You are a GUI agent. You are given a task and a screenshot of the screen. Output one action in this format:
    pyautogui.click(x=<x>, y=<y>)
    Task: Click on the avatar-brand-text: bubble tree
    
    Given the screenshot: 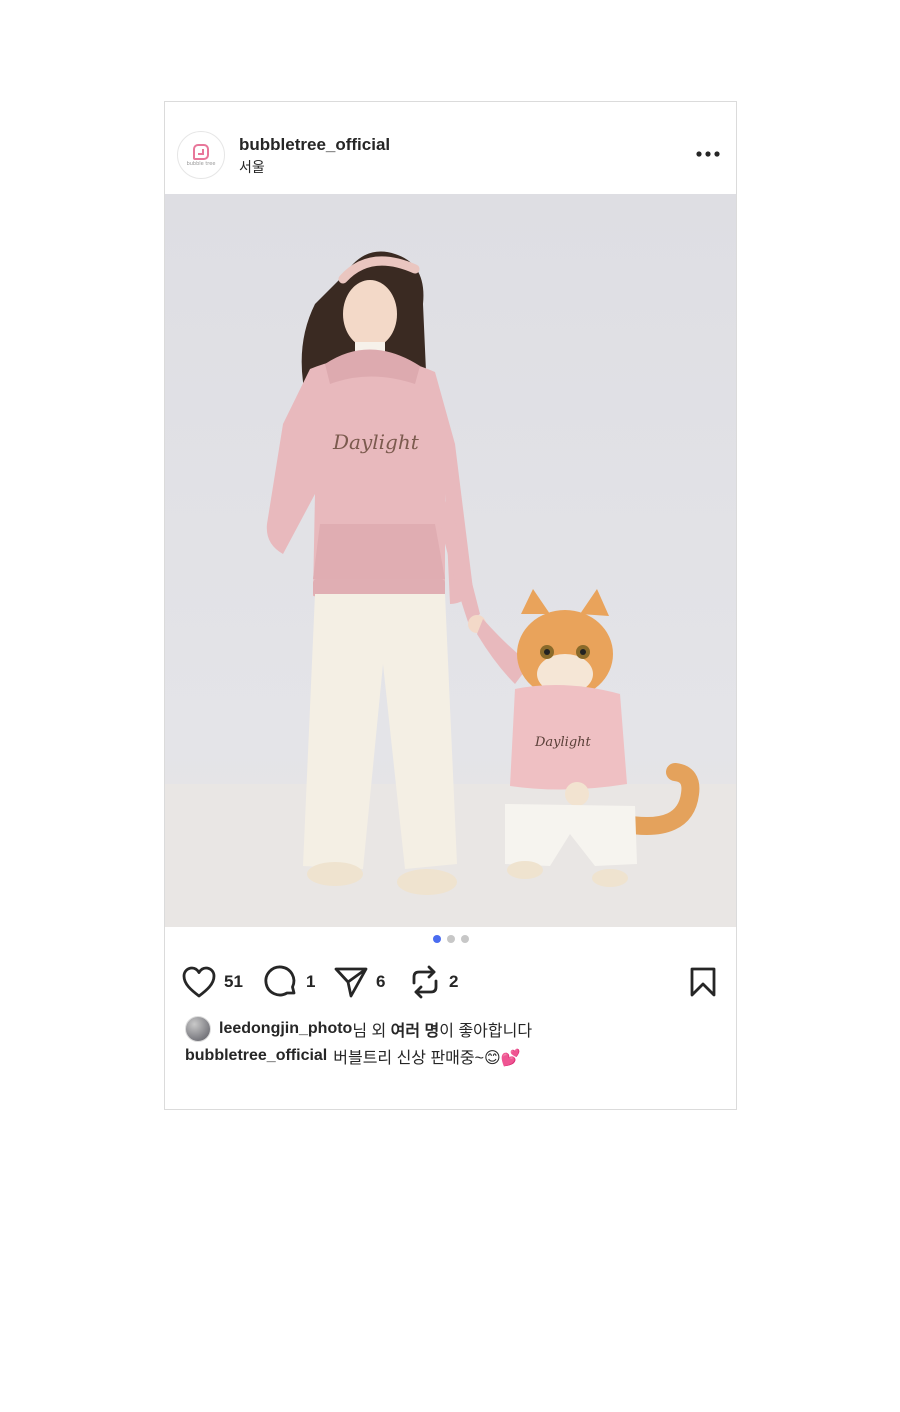 What is the action you would take?
    pyautogui.click(x=201, y=163)
    